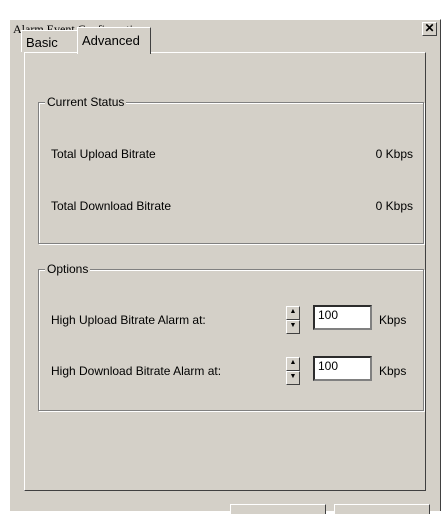  Describe the element at coordinates (136, 371) in the screenshot. I see `high-download-alarm-label: High Download Bitrate Alarm at:` at that location.